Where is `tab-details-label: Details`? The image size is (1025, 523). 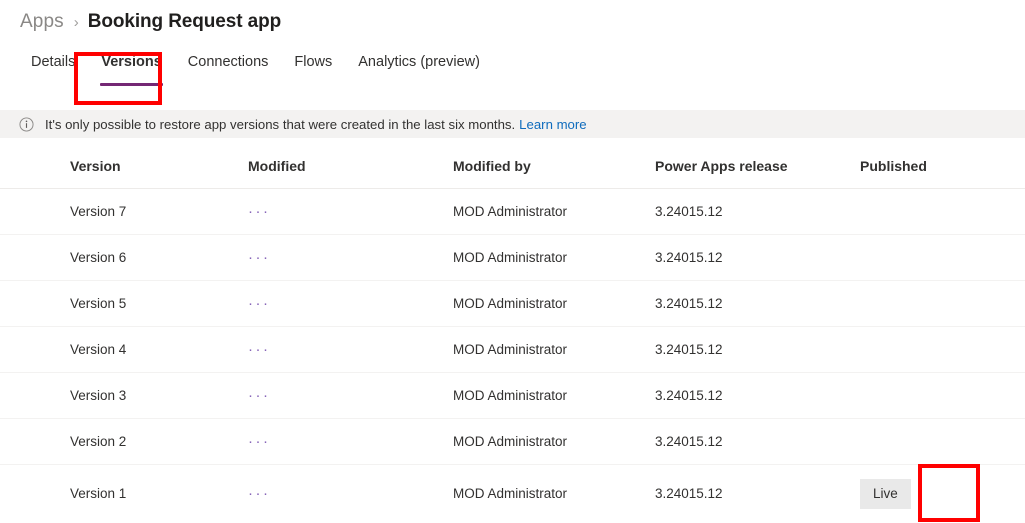
tab-details-label: Details is located at coordinates (53, 62).